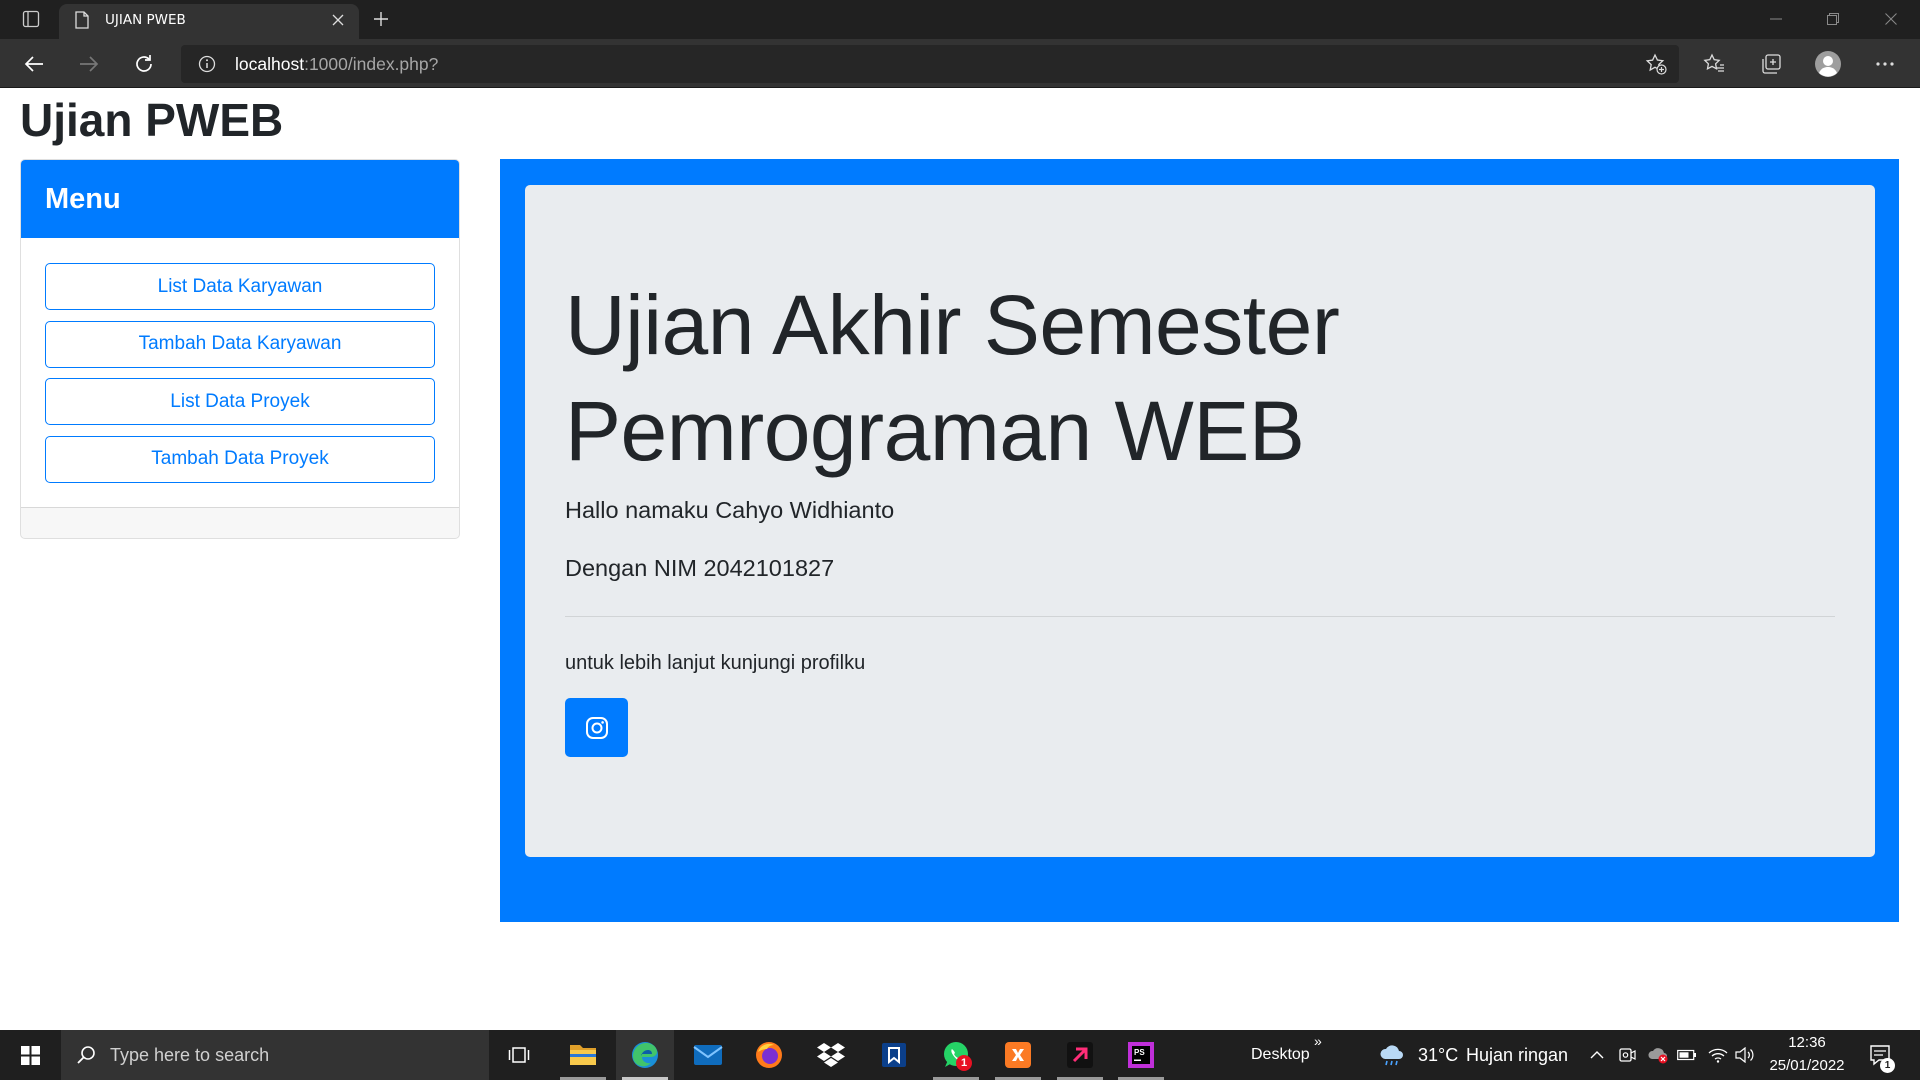 The height and width of the screenshot is (1080, 1920). Describe the element at coordinates (1280, 1055) in the screenshot. I see `desktop-toolbar-label: Desktop` at that location.